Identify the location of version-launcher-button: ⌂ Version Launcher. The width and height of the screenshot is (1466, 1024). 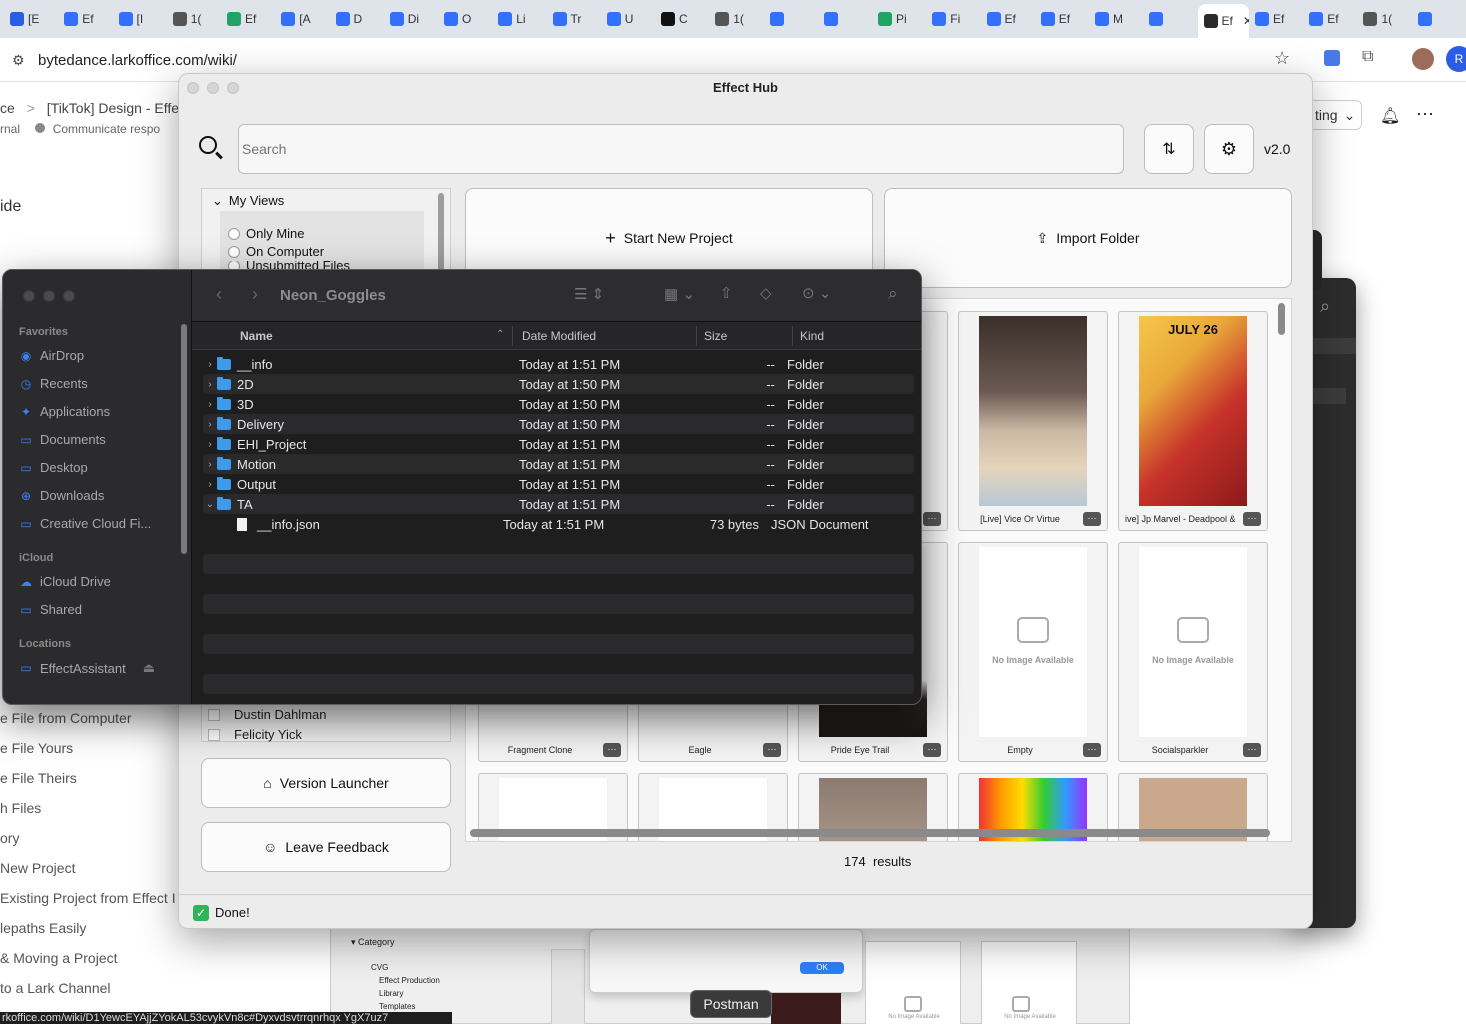
(326, 783).